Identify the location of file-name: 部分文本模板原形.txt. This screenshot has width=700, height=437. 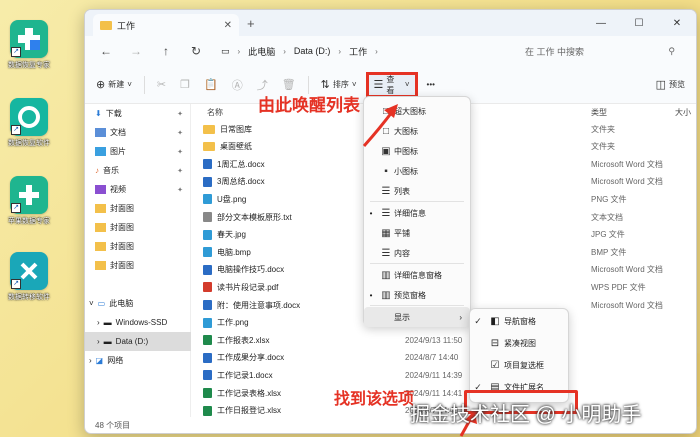
(254, 217).